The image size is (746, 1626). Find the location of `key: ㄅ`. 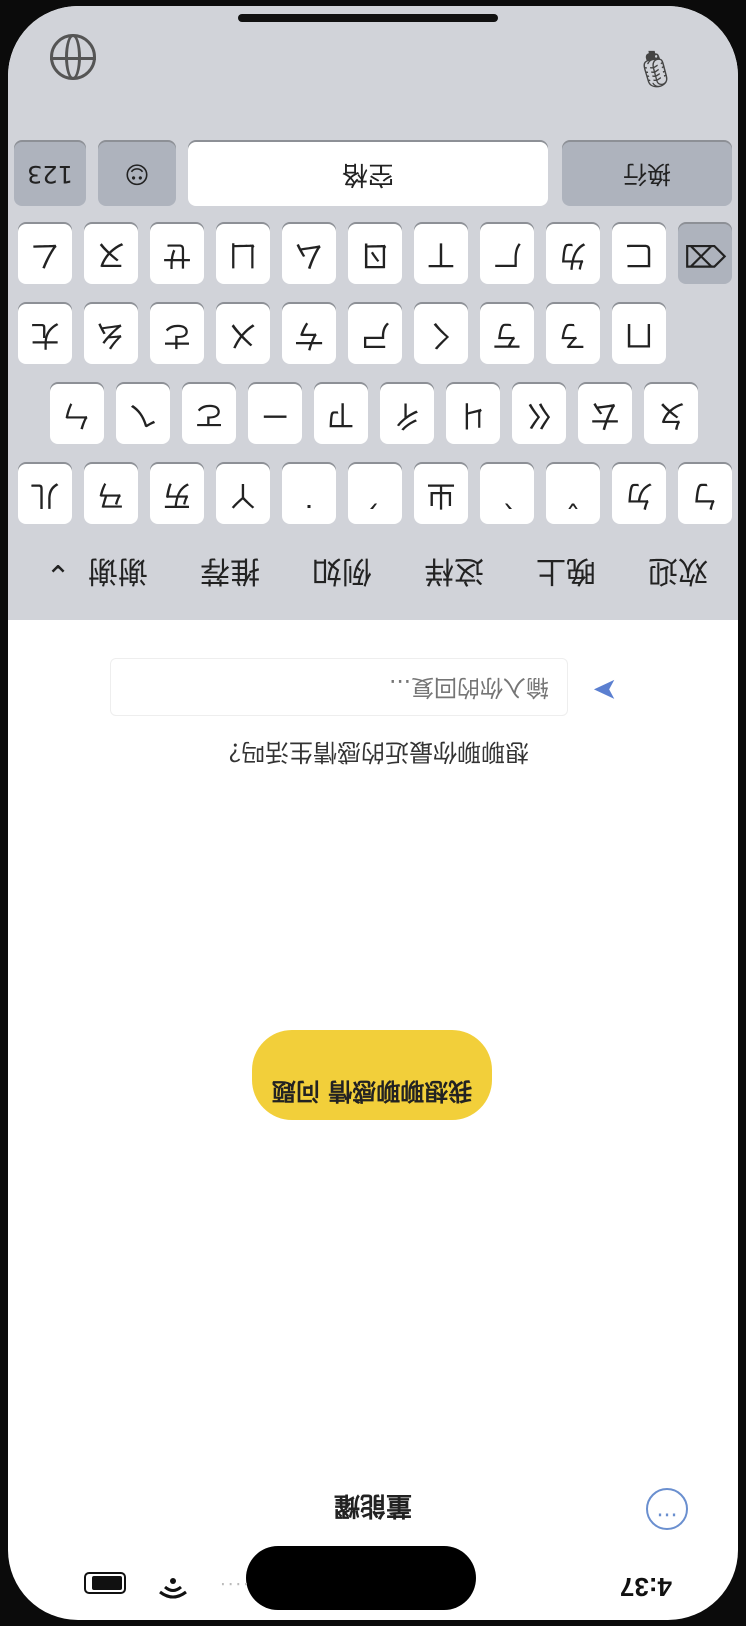

key: ㄅ is located at coordinates (705, 494).